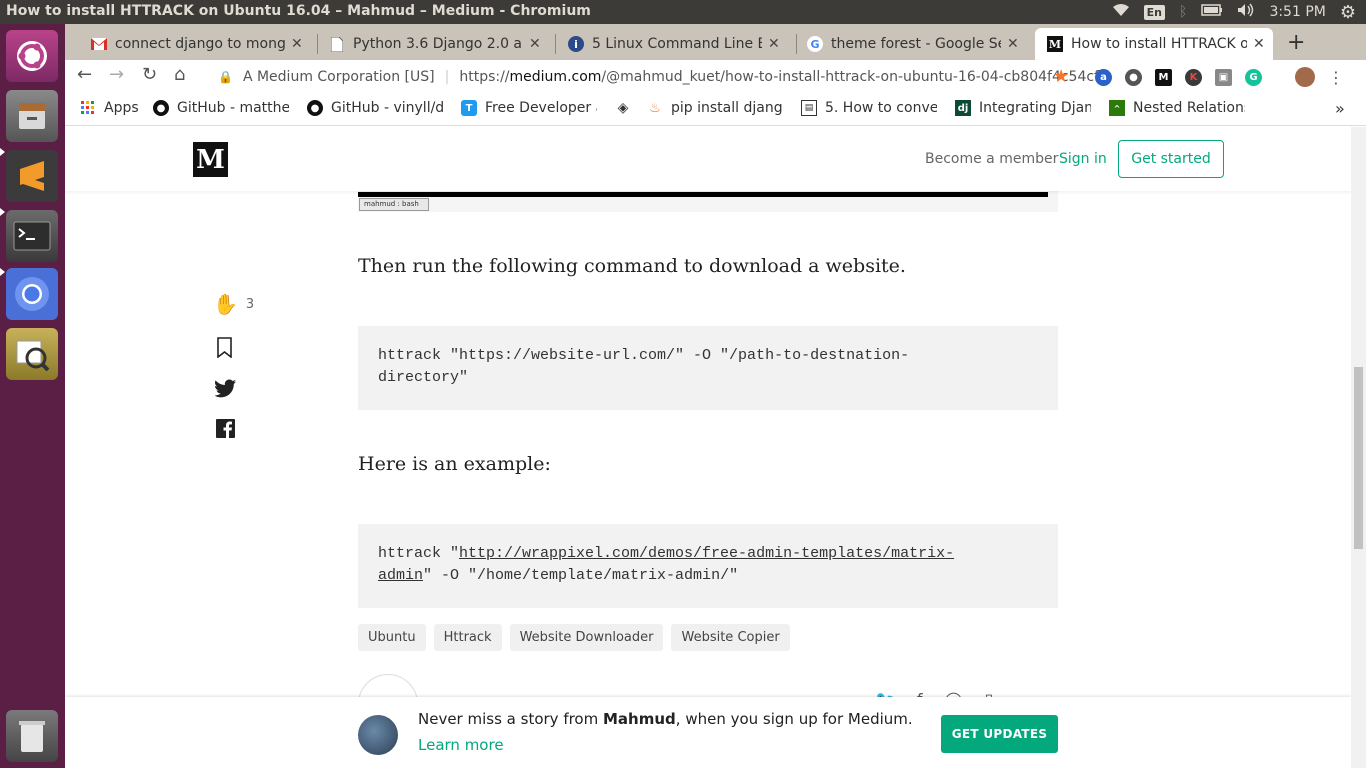 The width and height of the screenshot is (1366, 768). Describe the element at coordinates (32, 176) in the screenshot. I see `sublime-text-icon` at that location.